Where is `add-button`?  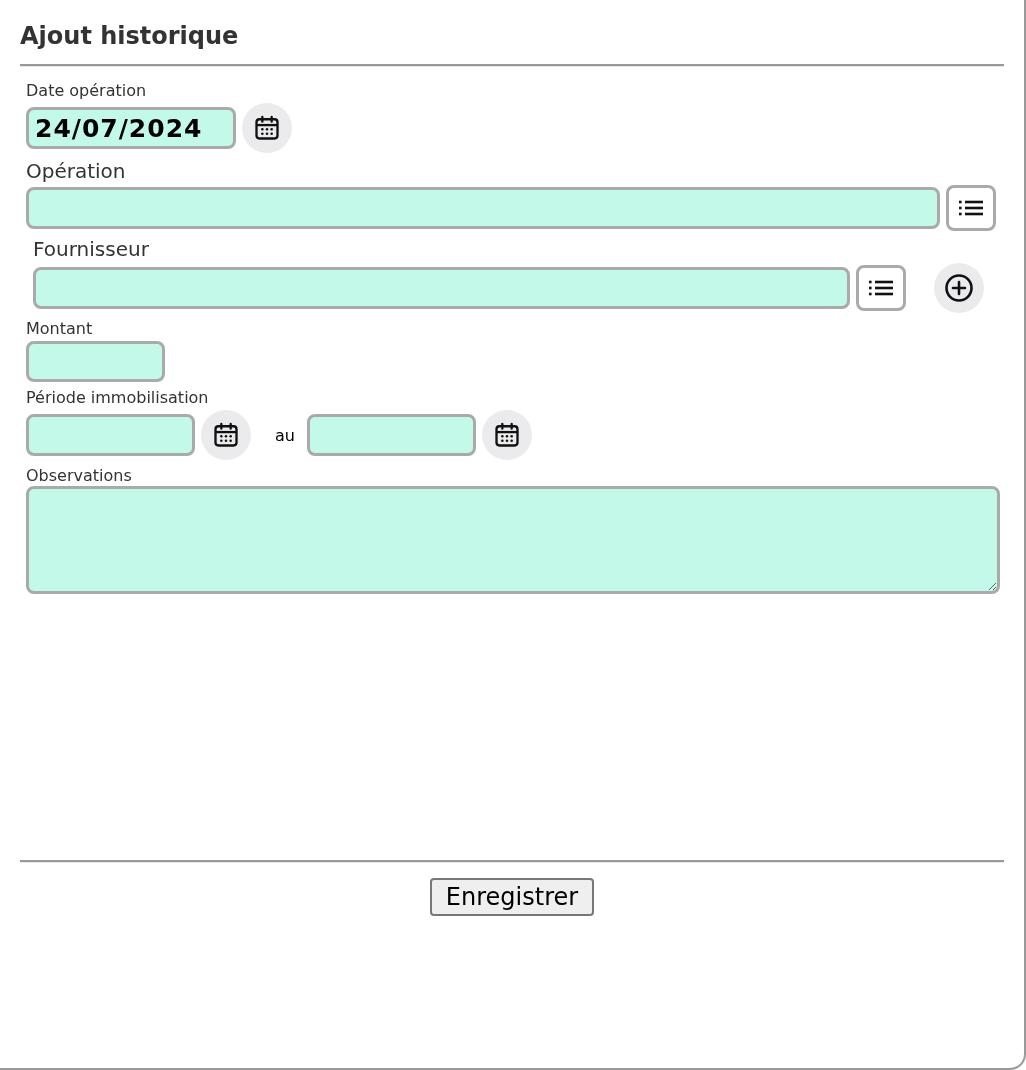
add-button is located at coordinates (959, 288).